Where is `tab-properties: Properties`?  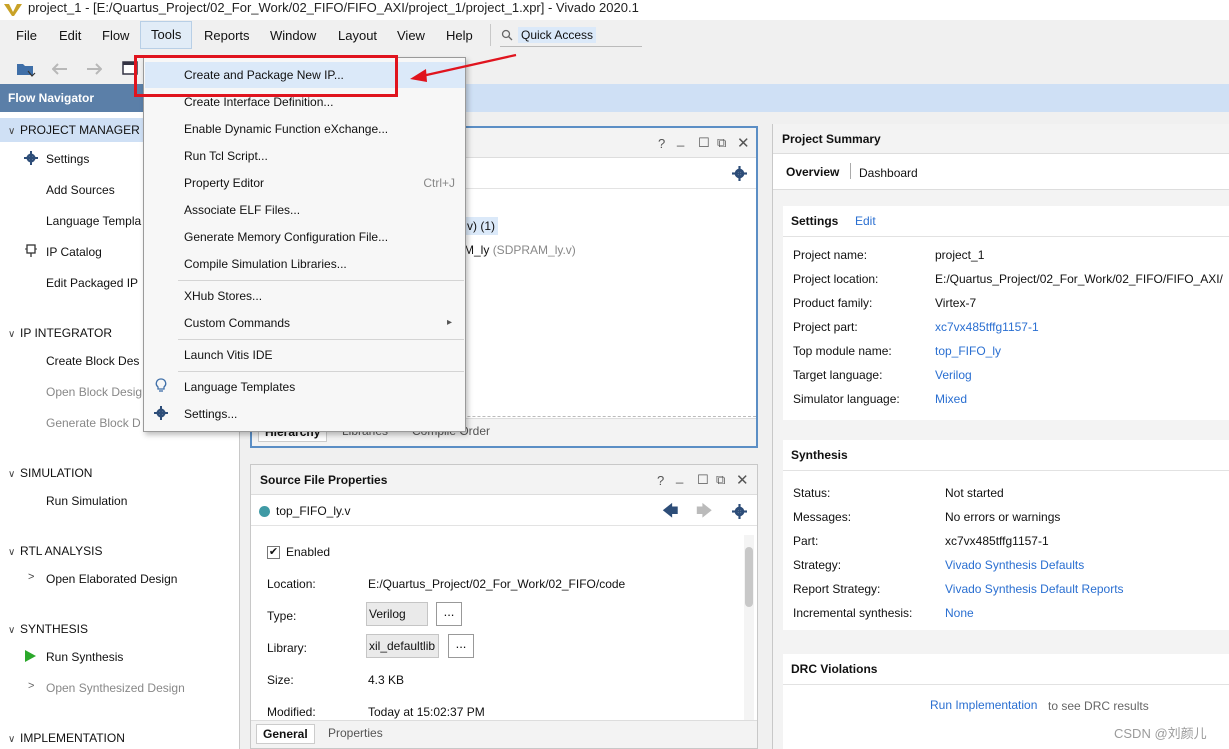
tab-properties: Properties is located at coordinates (355, 733).